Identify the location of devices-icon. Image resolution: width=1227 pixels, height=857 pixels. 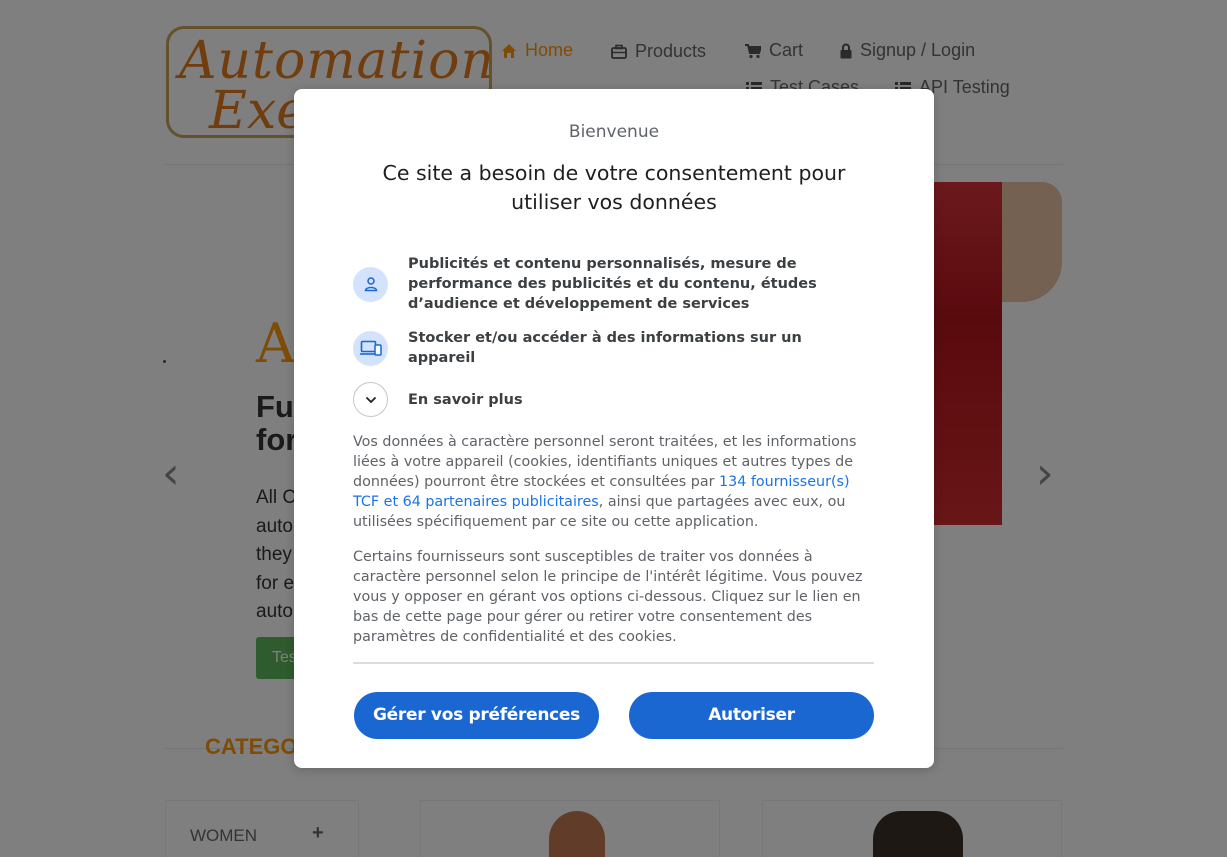
(370, 348).